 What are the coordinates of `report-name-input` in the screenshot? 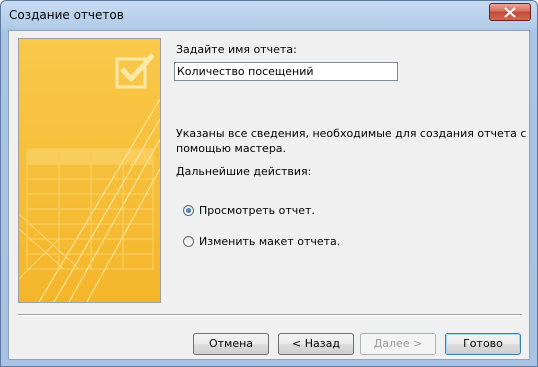 It's located at (286, 71).